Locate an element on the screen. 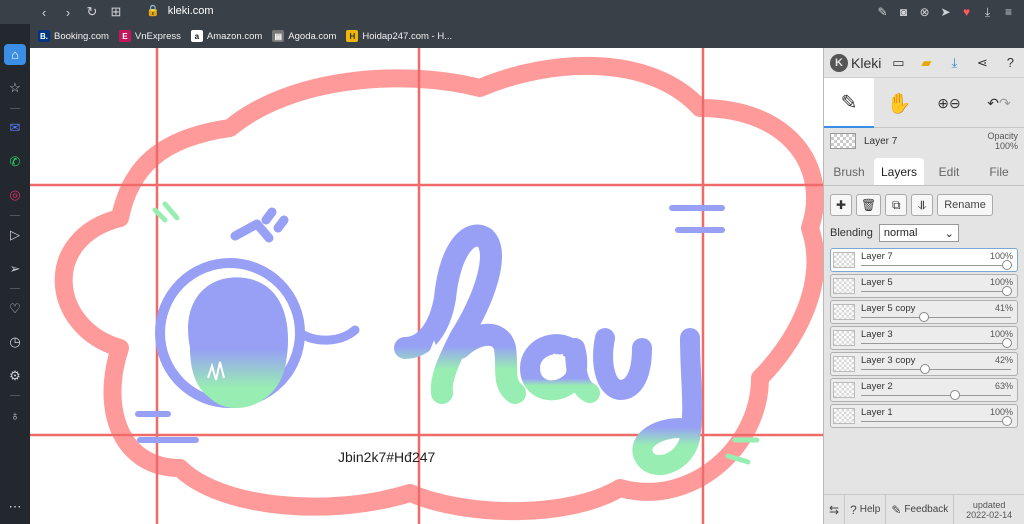 The image size is (1024, 524). current-layer-name: Layer 7 is located at coordinates (881, 141).